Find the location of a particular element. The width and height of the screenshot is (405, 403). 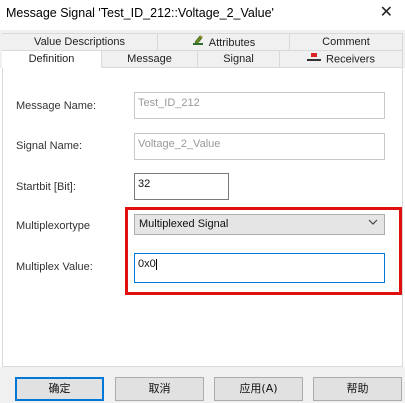

message-name-field: Test_ID_212 is located at coordinates (259, 105).